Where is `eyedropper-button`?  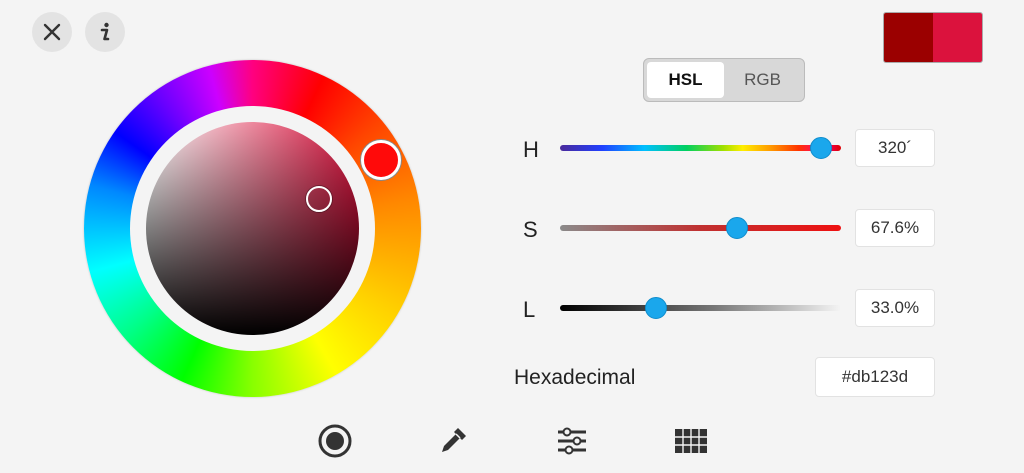 eyedropper-button is located at coordinates (453, 441).